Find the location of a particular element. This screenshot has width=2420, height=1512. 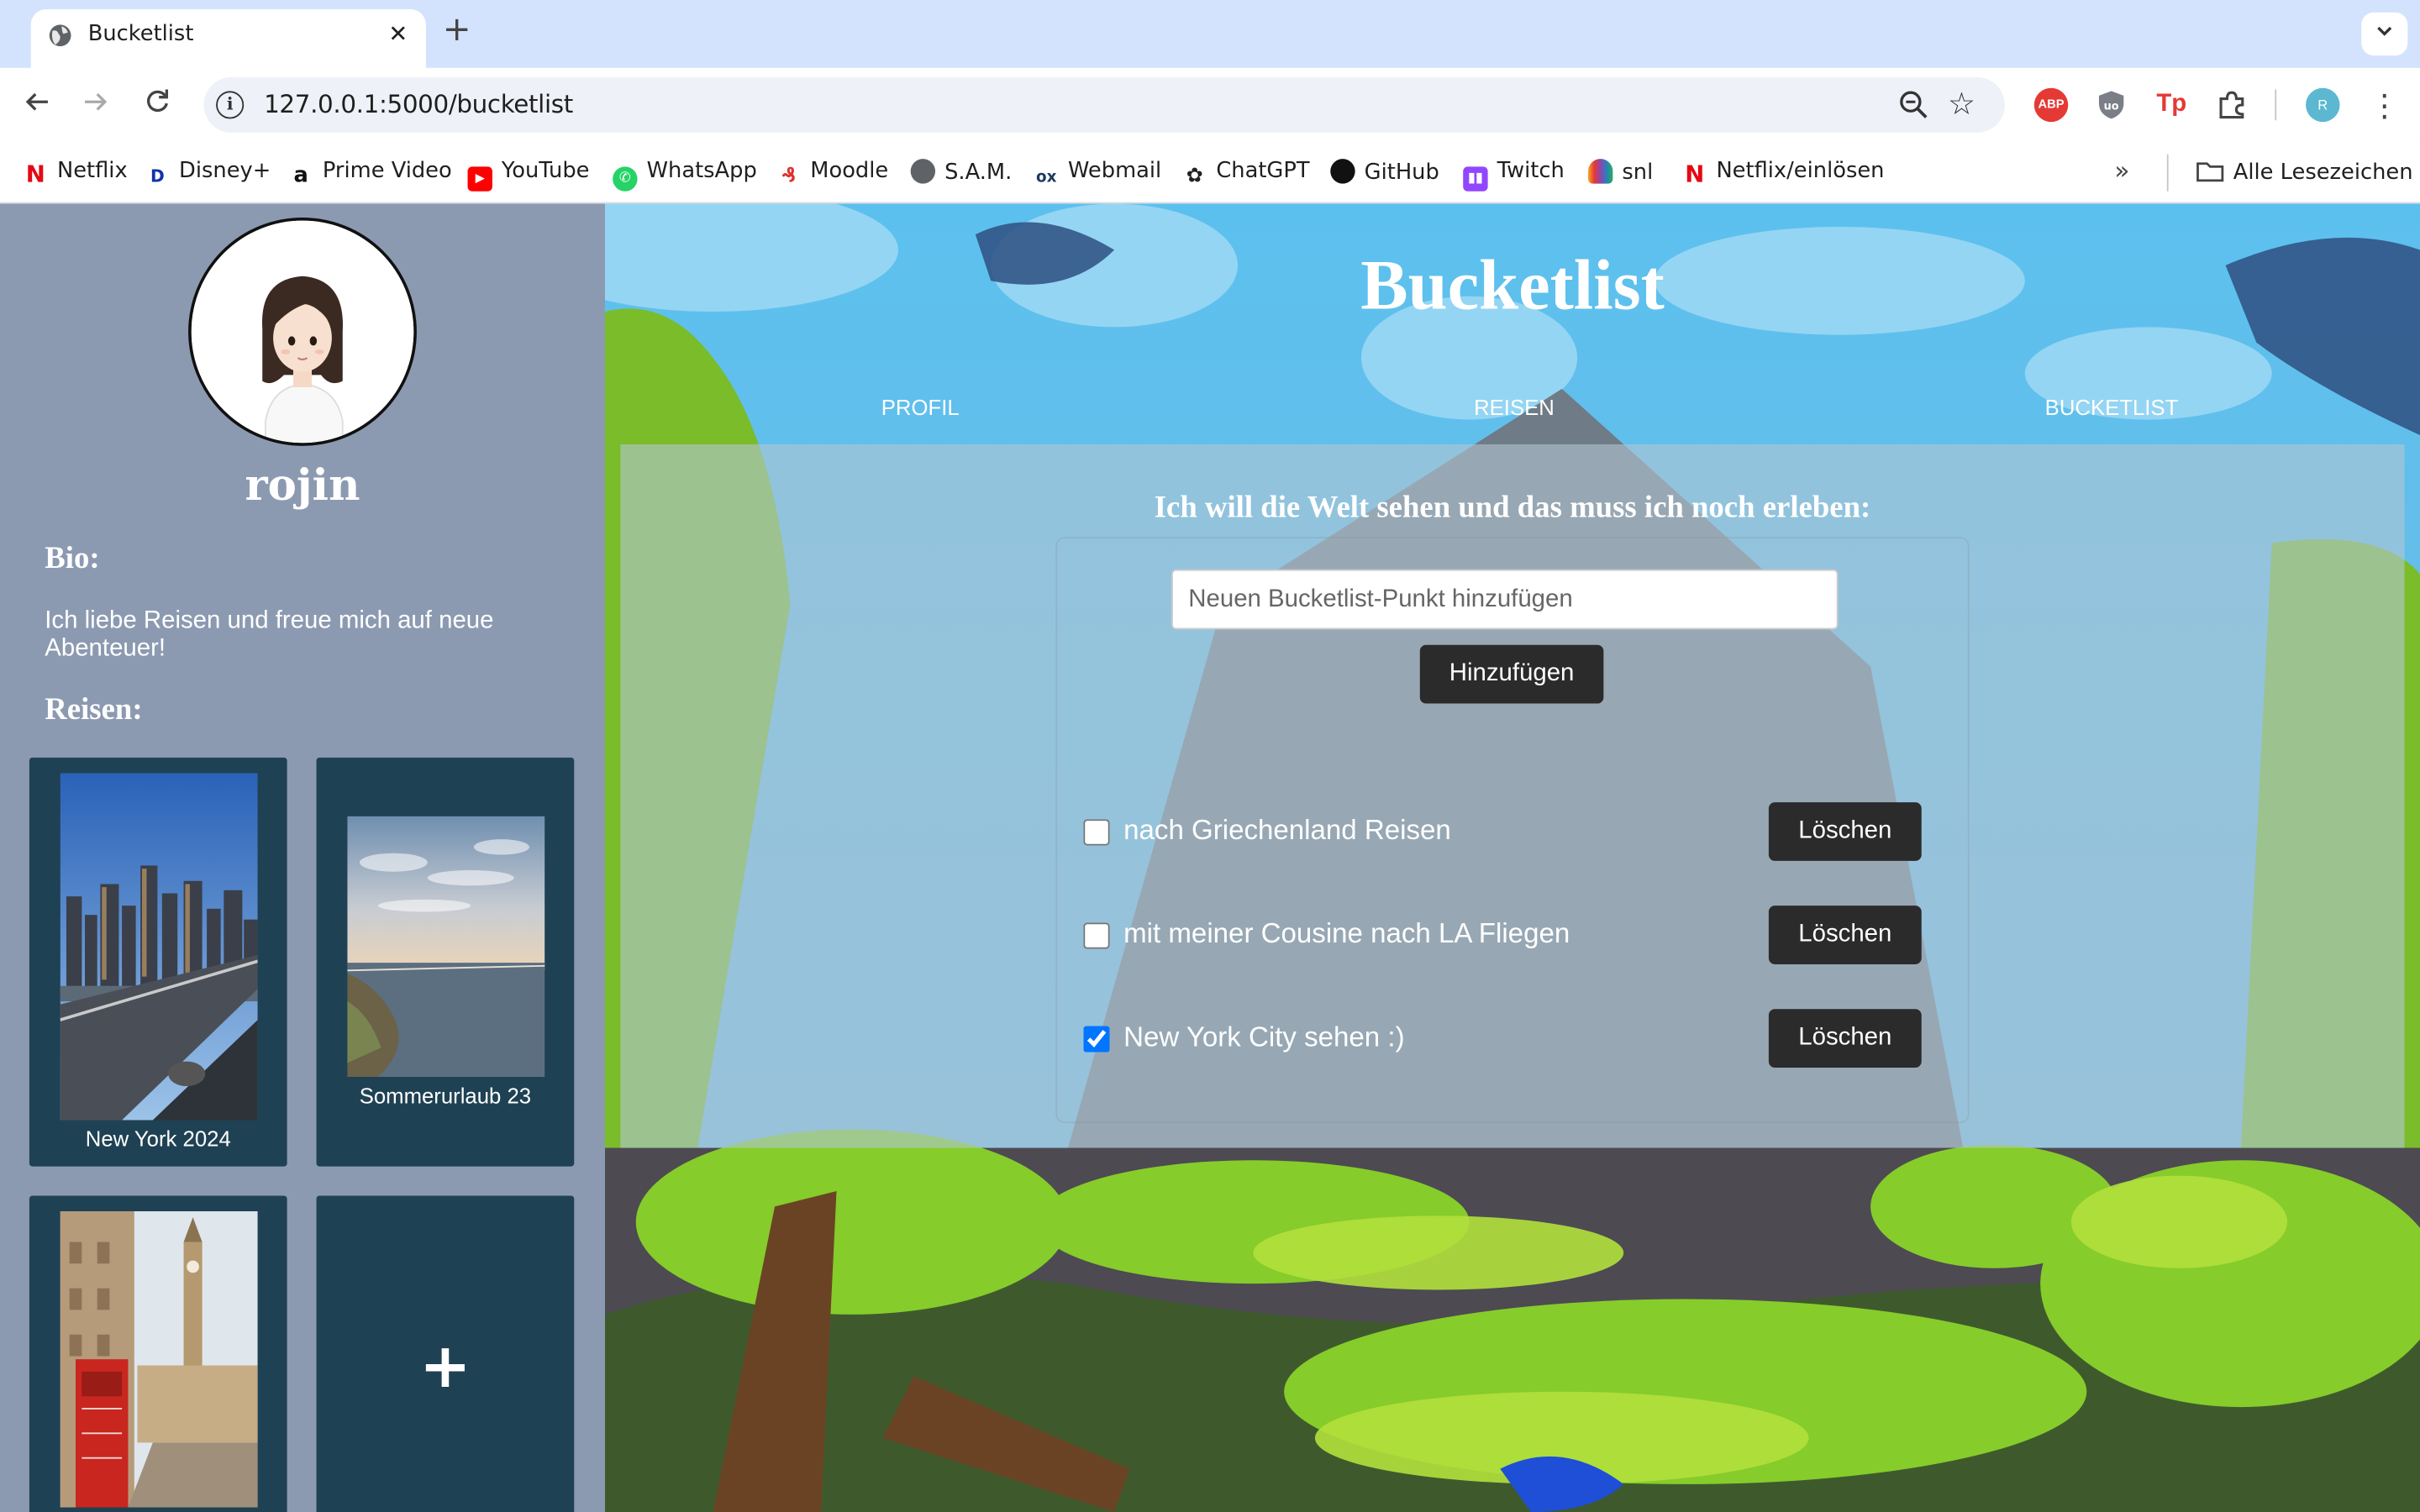

extensions-button is located at coordinates (2232, 105).